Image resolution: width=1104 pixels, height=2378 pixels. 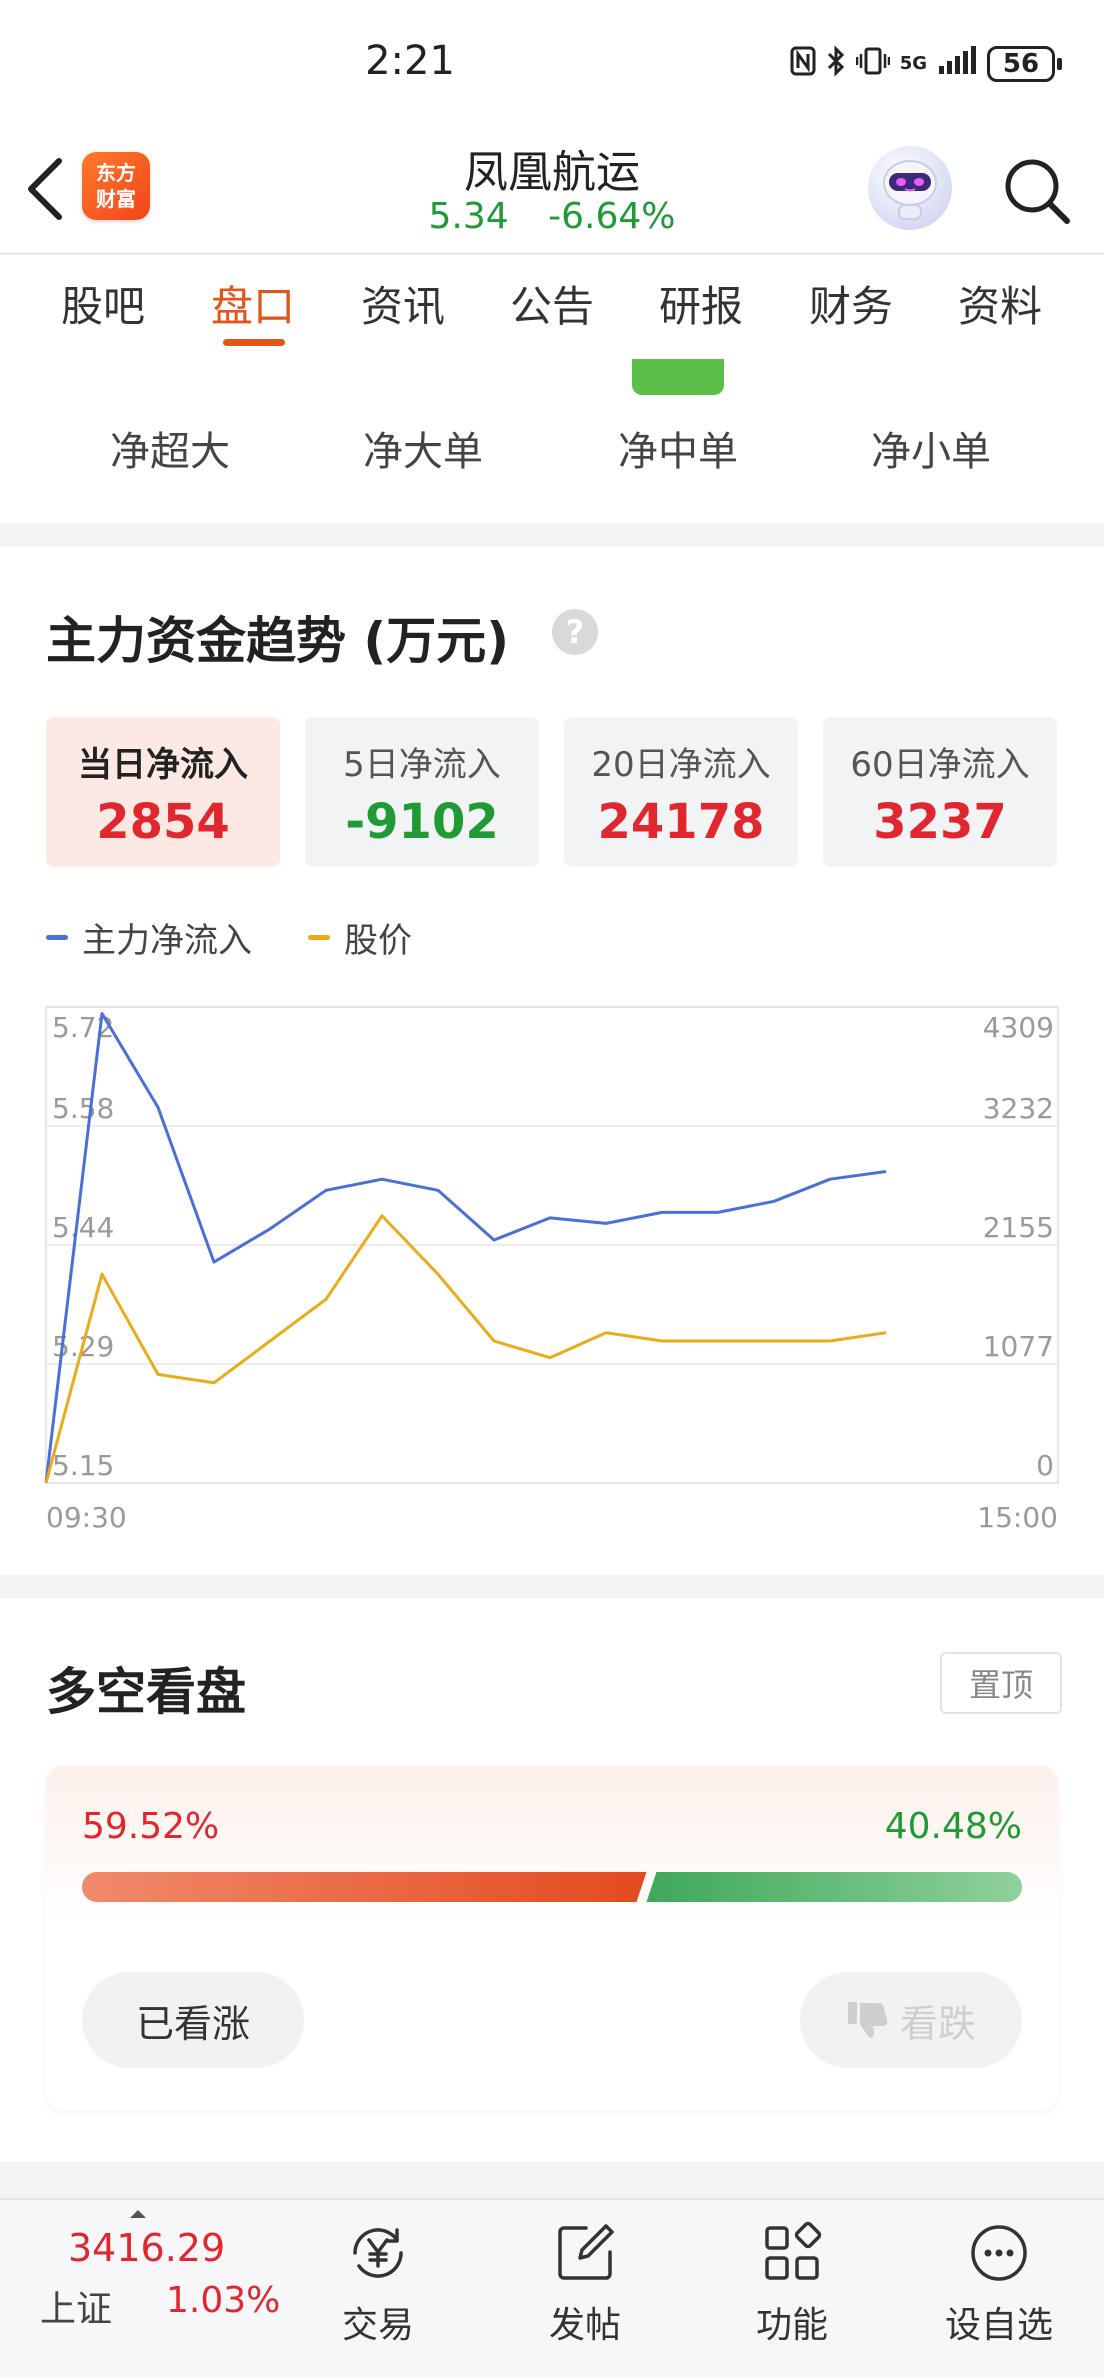 What do you see at coordinates (1018, 1227) in the screenshot?
I see `right-axis-tick: 2155` at bounding box center [1018, 1227].